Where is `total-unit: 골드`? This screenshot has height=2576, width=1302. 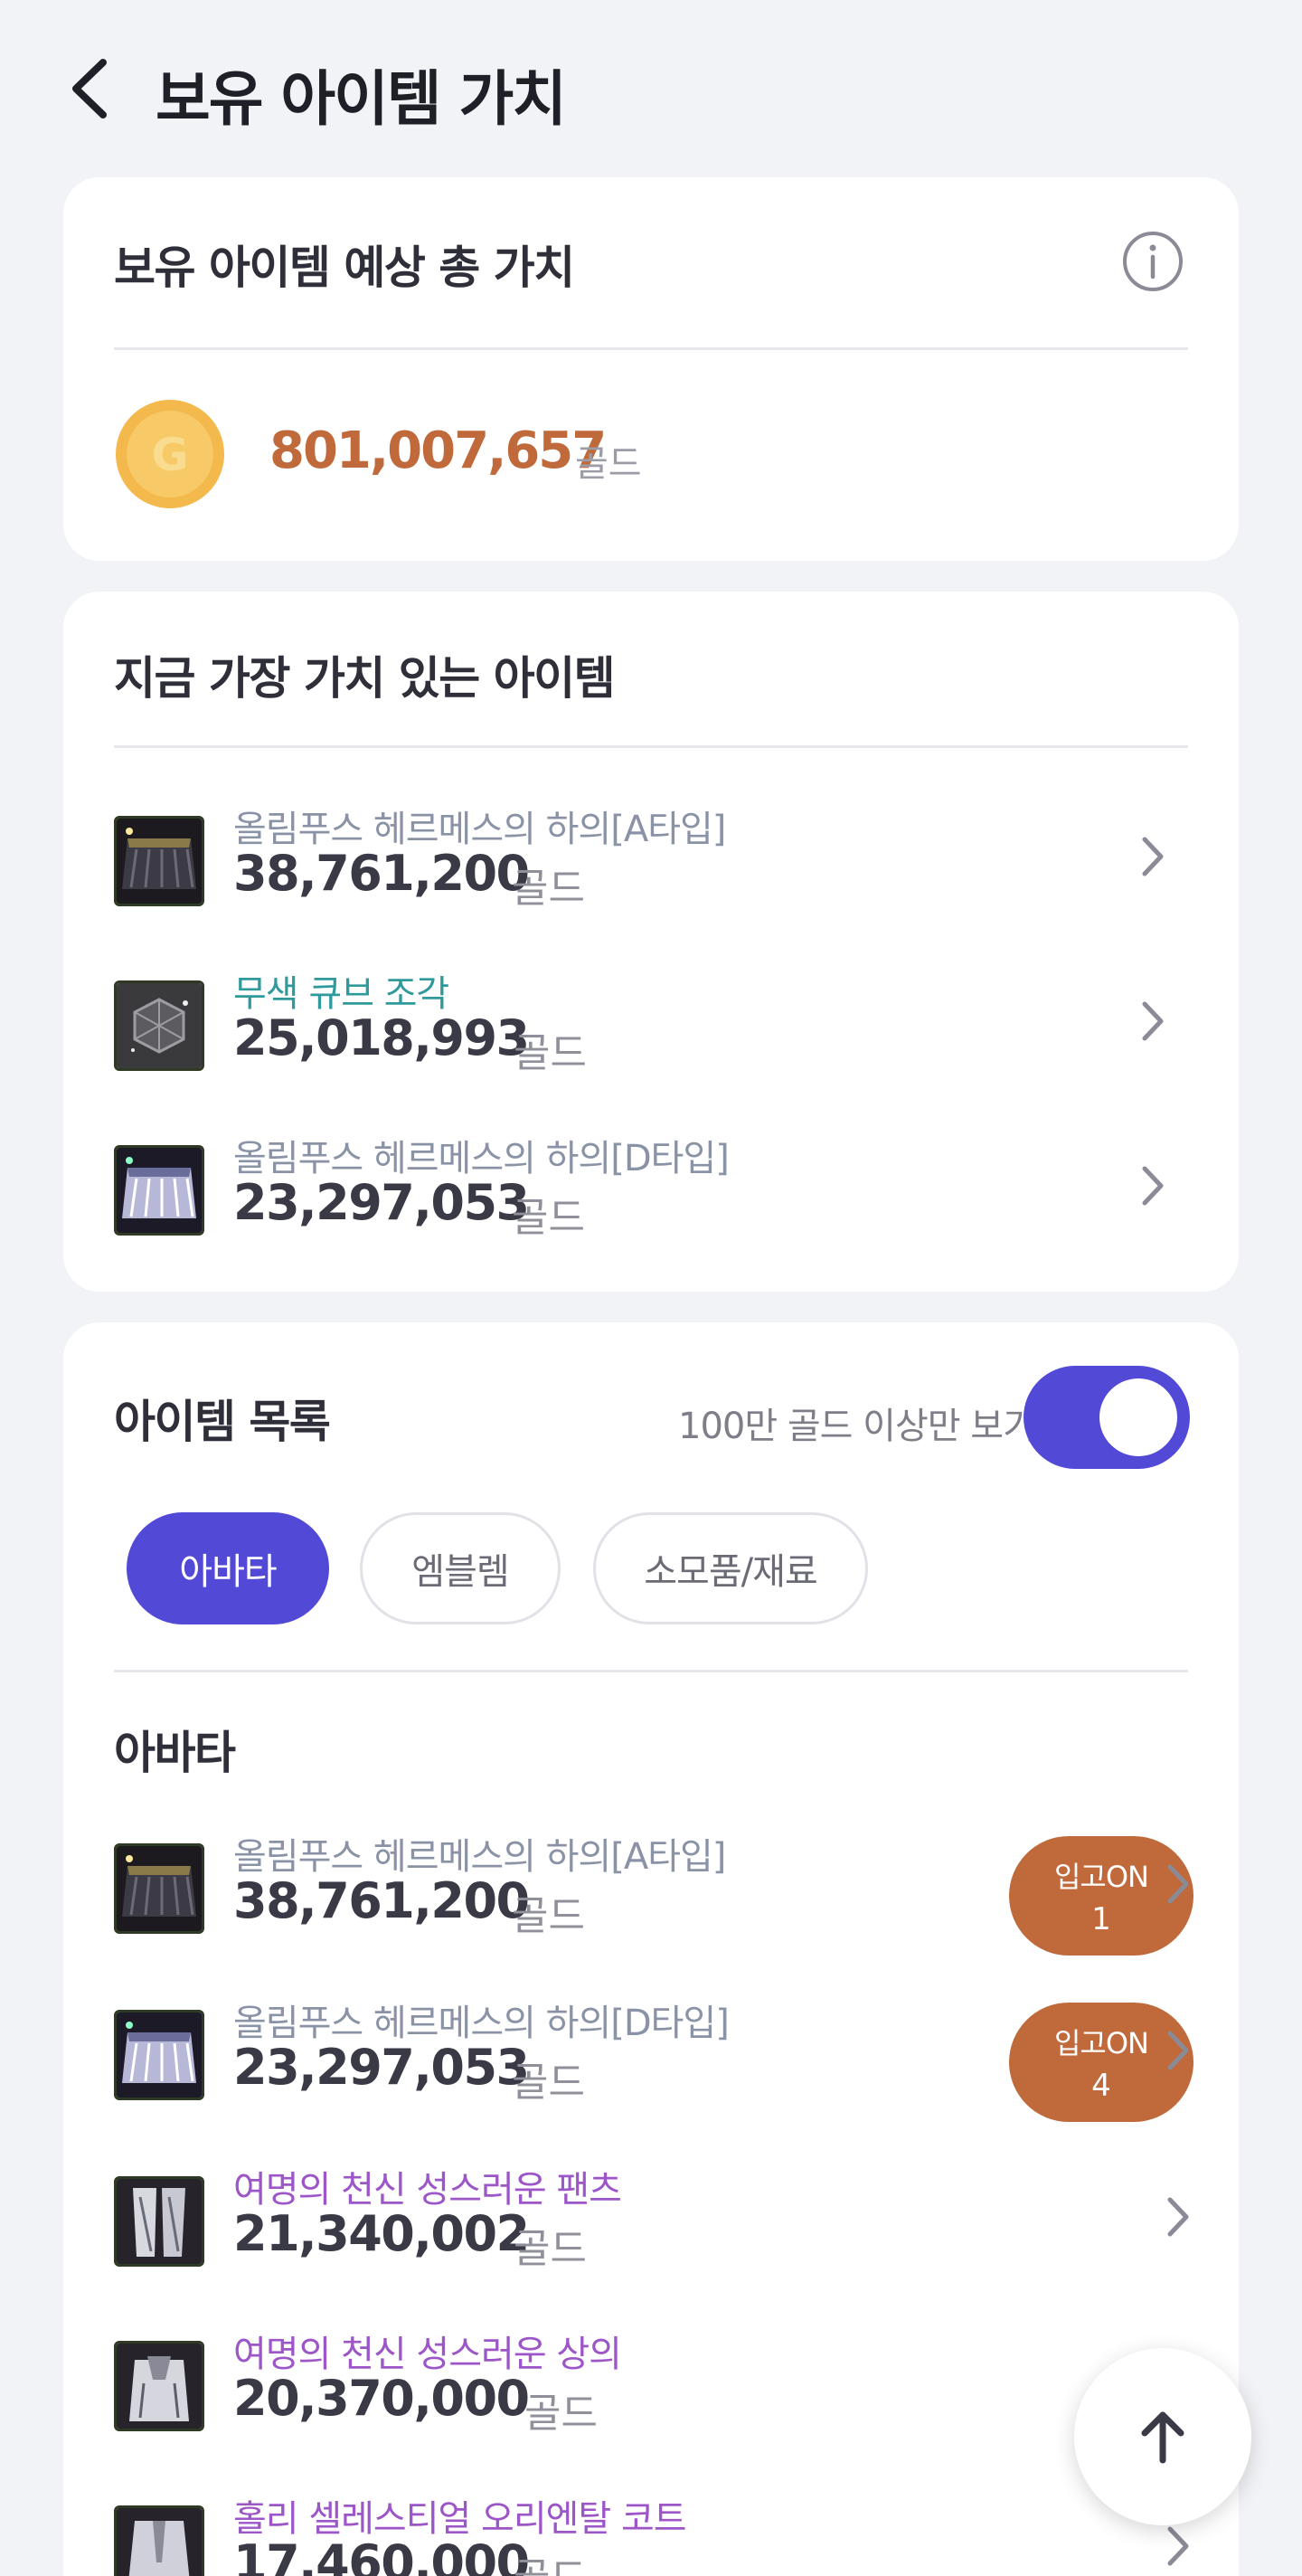 total-unit: 골드 is located at coordinates (609, 464).